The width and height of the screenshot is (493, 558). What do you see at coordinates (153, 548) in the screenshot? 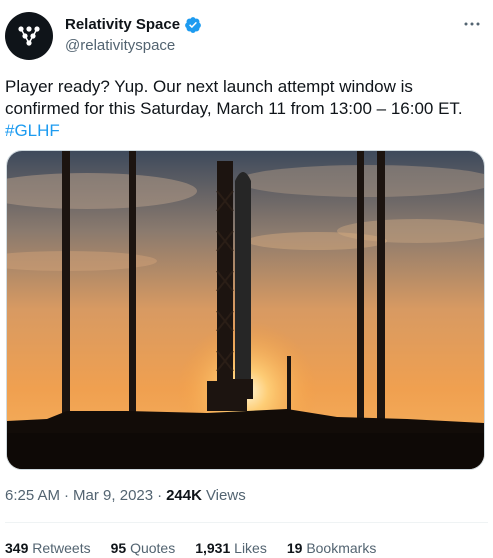
I see `quotes-label: Quotes` at bounding box center [153, 548].